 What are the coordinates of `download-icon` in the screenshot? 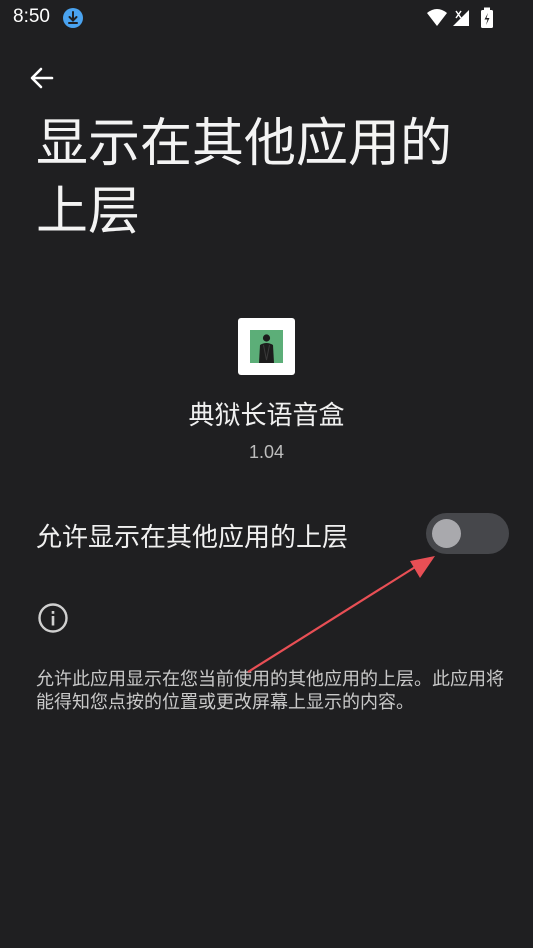 It's located at (73, 18).